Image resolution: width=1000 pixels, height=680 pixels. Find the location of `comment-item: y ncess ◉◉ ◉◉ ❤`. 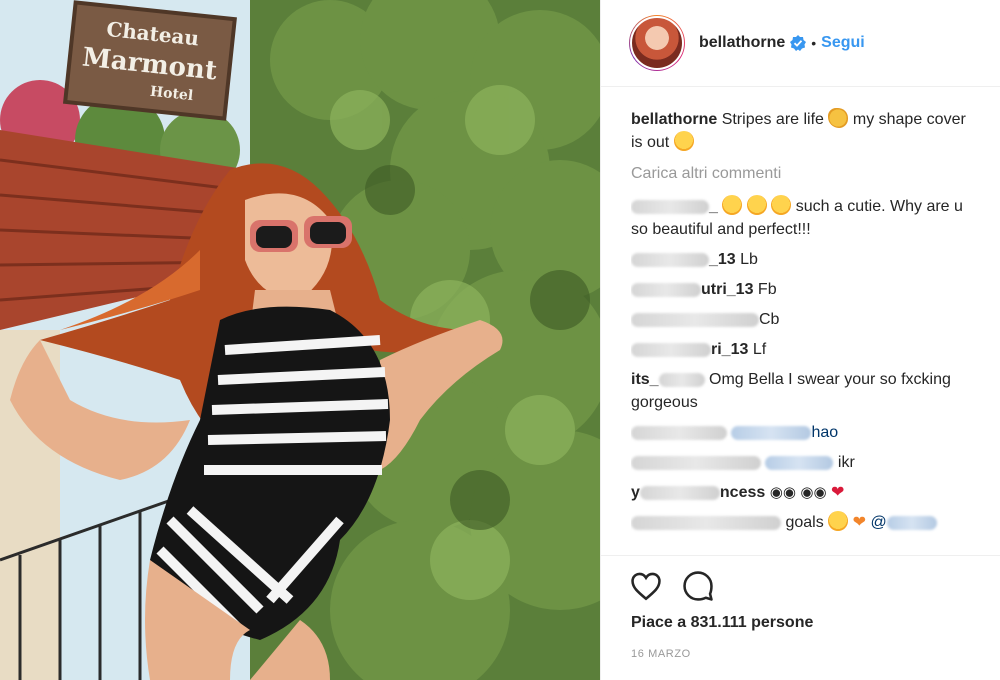

comment-item: y ncess ◉◉ ◉◉ ❤ is located at coordinates (801, 492).